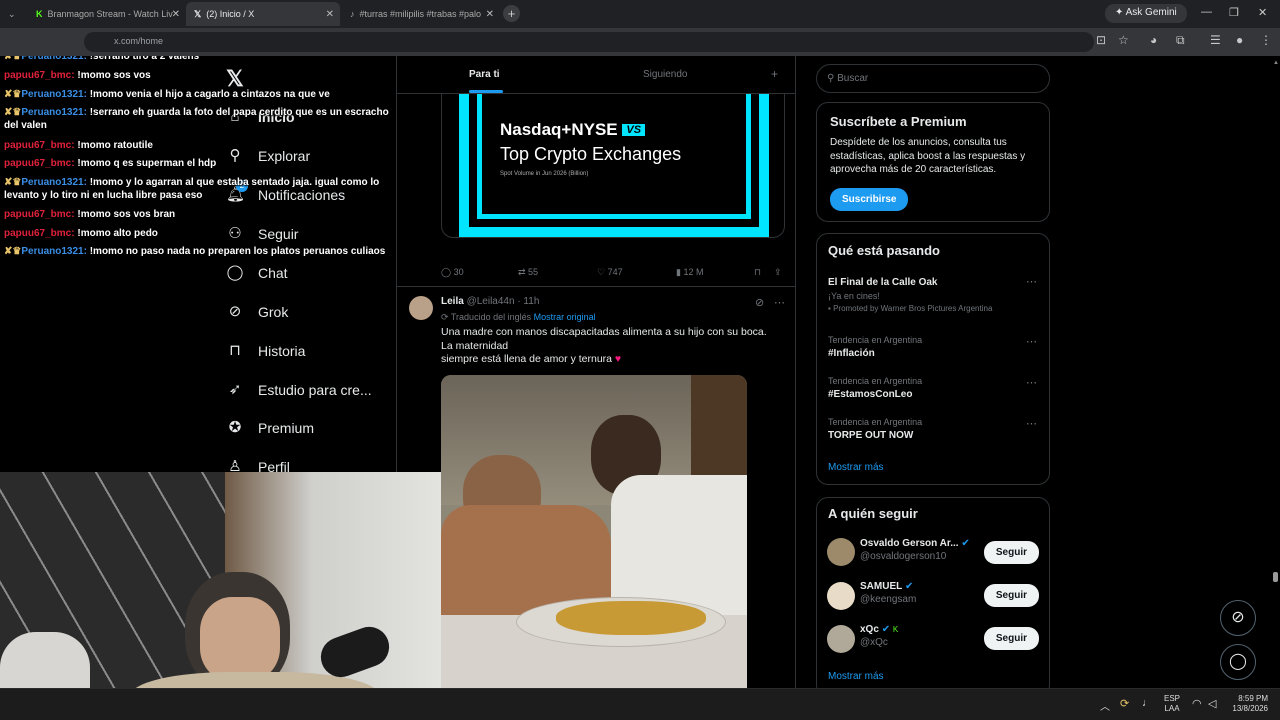 This screenshot has width=1280, height=720. What do you see at coordinates (1247, 704) in the screenshot?
I see `clock: 8:59 PM 13/8/2026` at bounding box center [1247, 704].